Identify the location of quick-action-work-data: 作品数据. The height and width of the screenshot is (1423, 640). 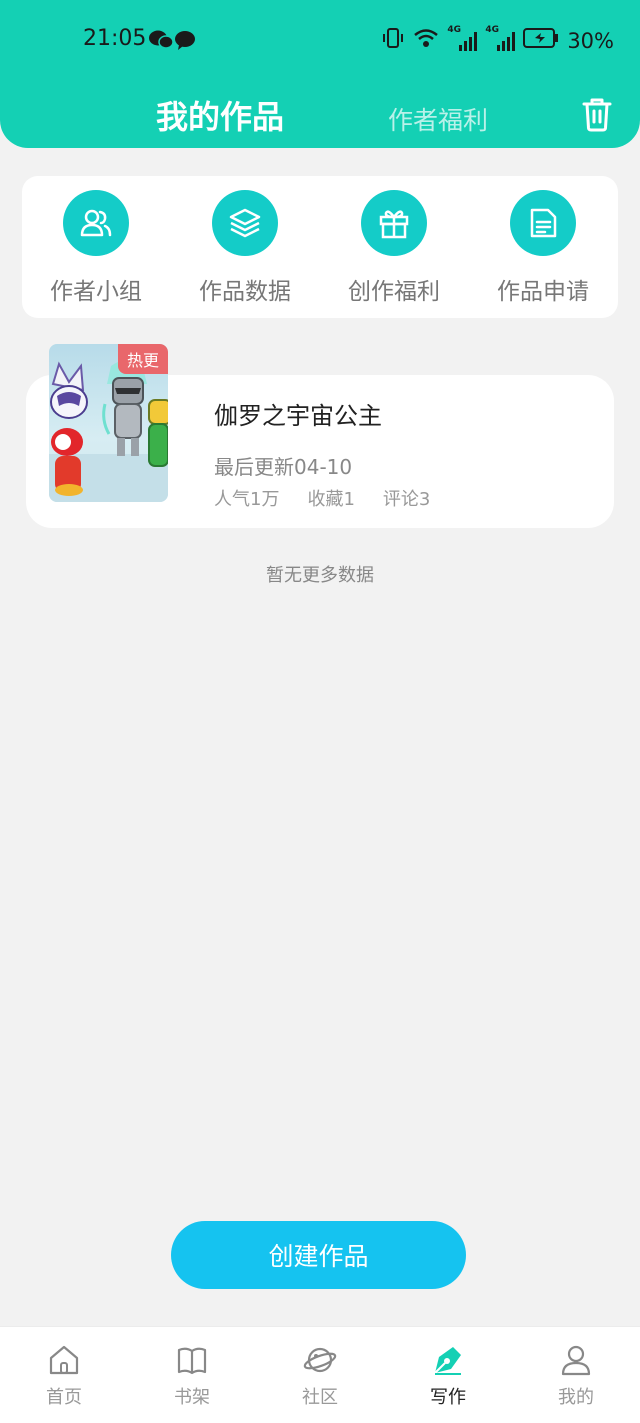
(245, 248).